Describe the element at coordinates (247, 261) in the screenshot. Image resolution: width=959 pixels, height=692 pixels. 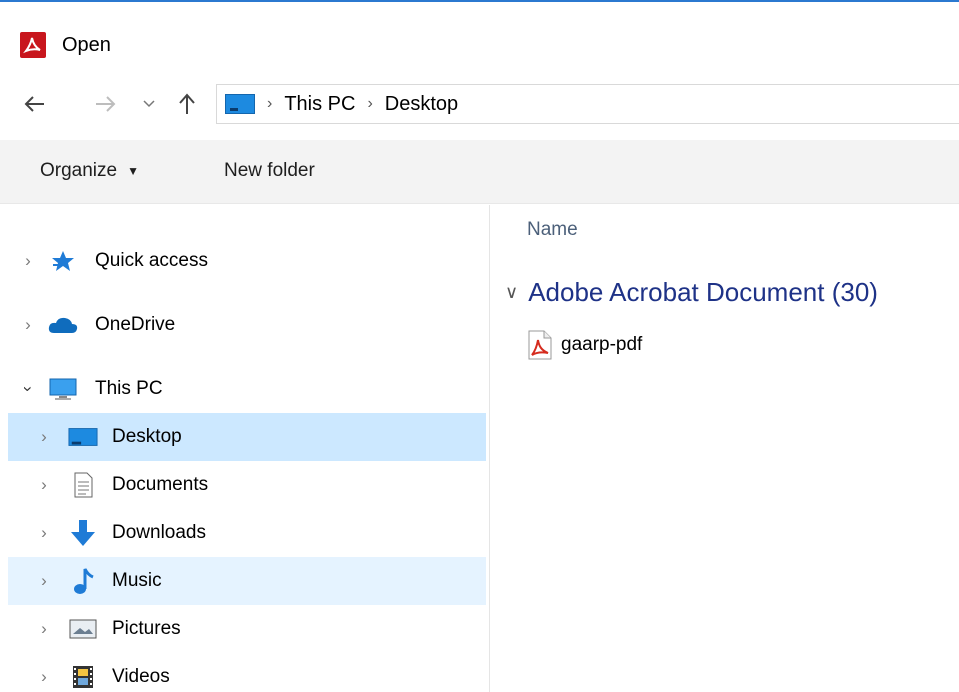
I see `sidebar-item-quick-access: › Quick access` at that location.